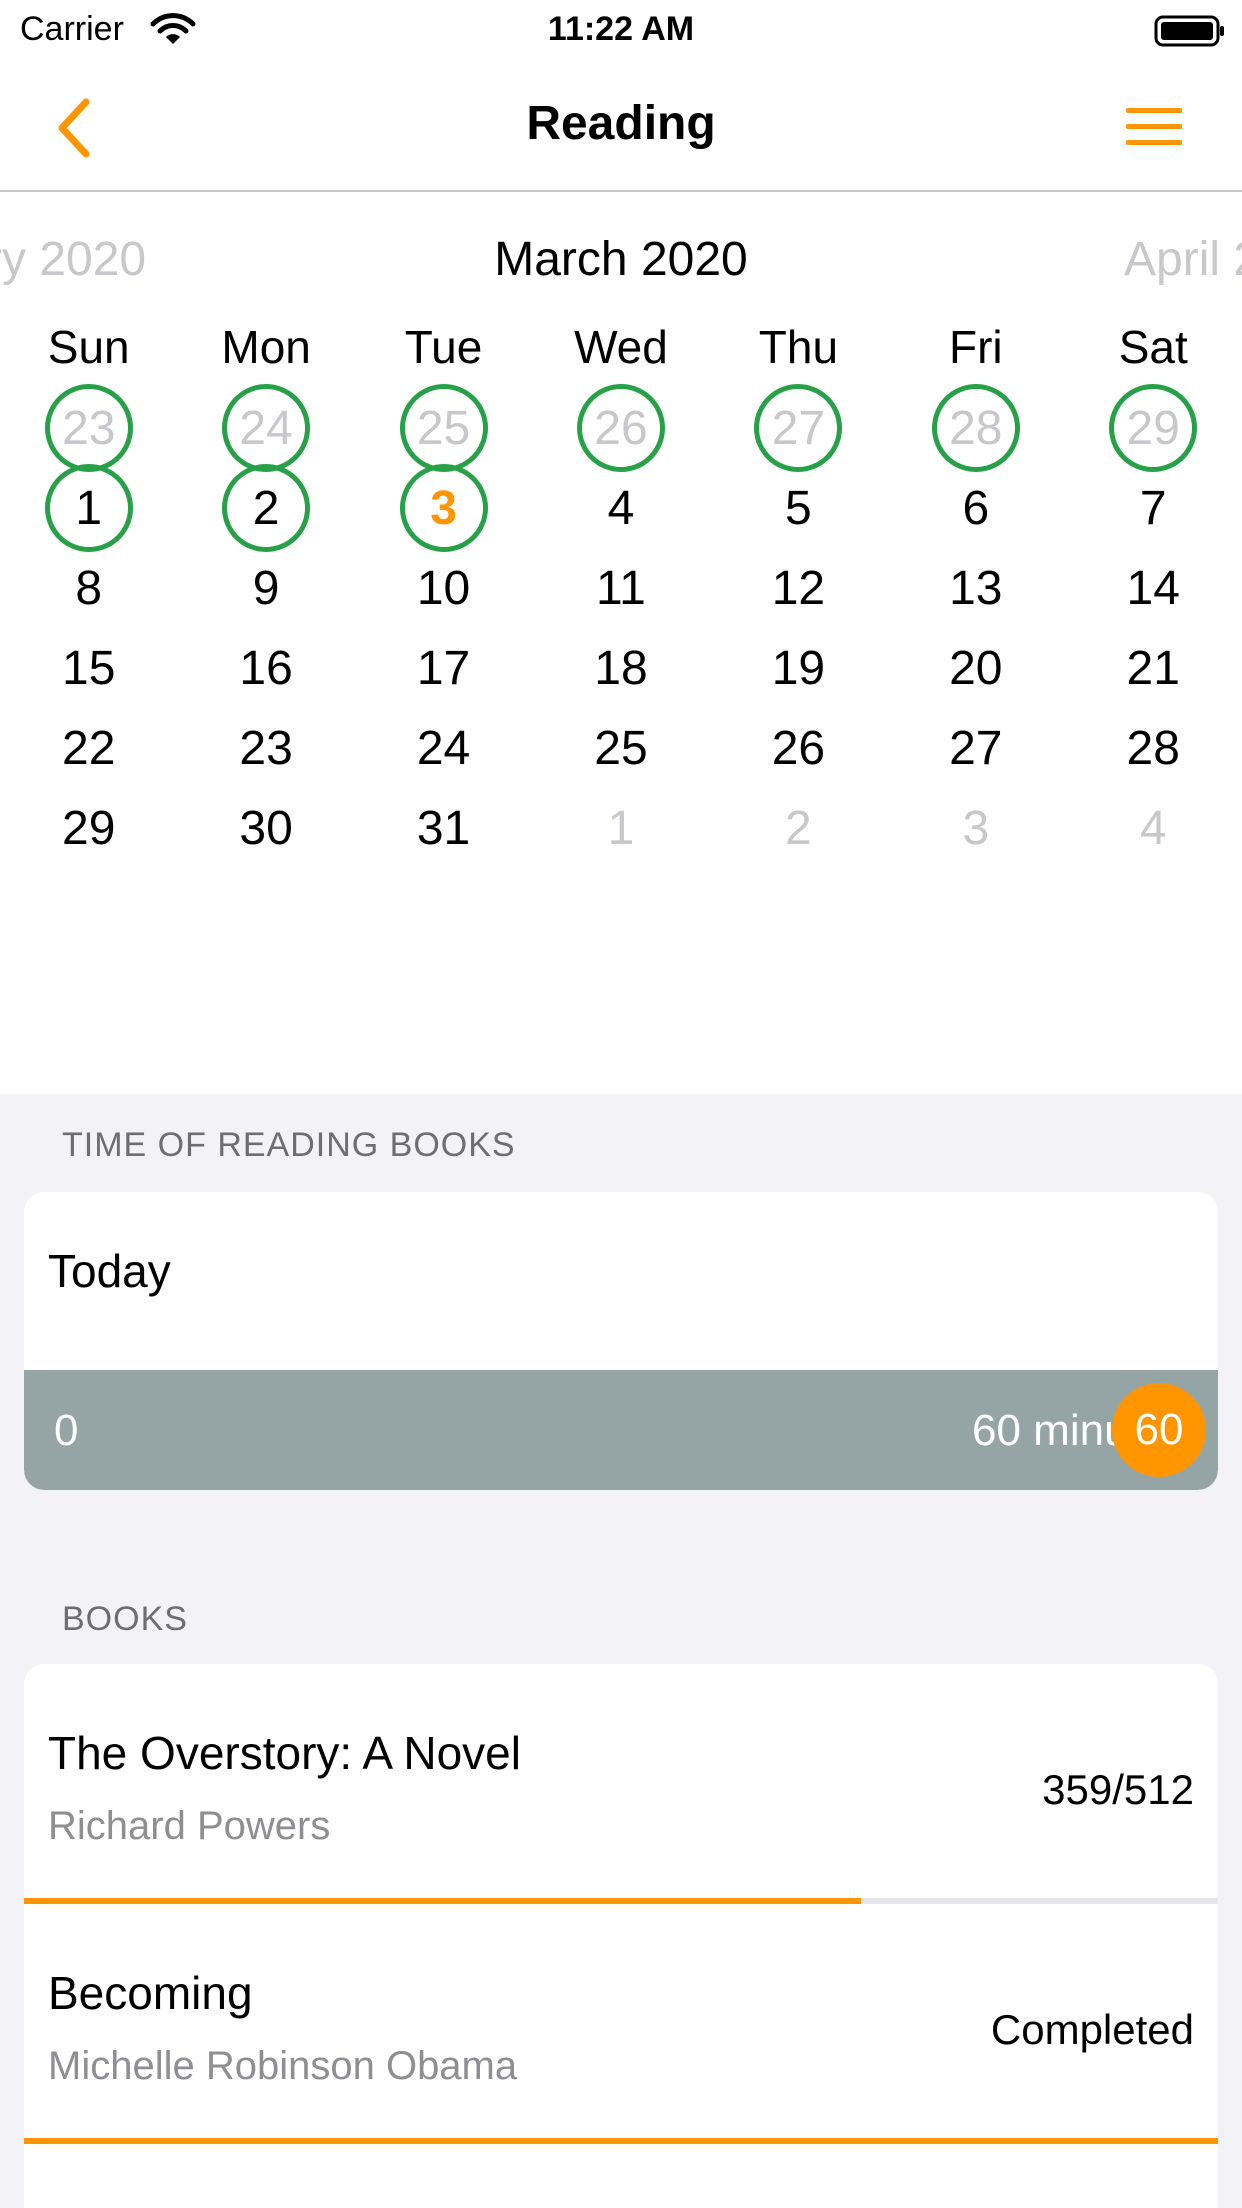  I want to click on navigation-bar: Reading, so click(621, 128).